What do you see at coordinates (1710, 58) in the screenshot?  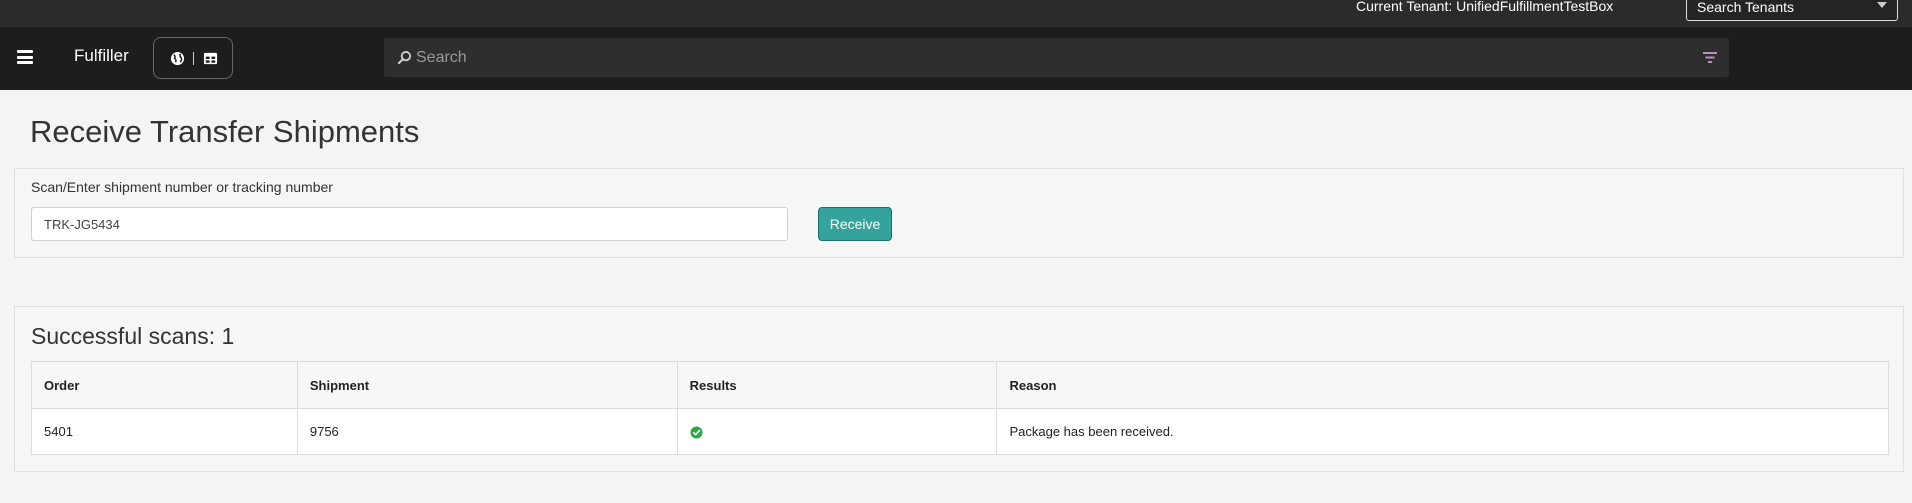 I see `filter-icon` at bounding box center [1710, 58].